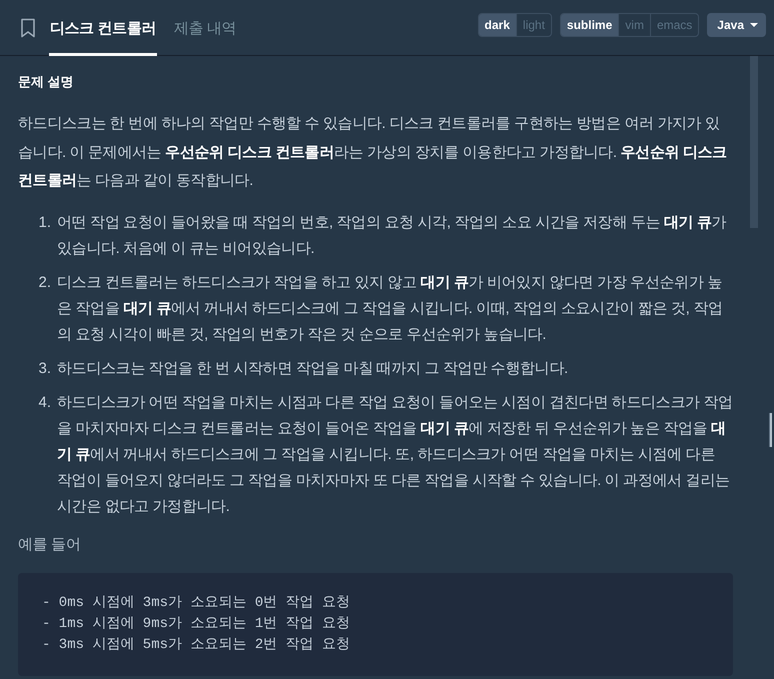 The width and height of the screenshot is (774, 679). Describe the element at coordinates (50, 544) in the screenshot. I see `example-label: 예를 들어` at that location.